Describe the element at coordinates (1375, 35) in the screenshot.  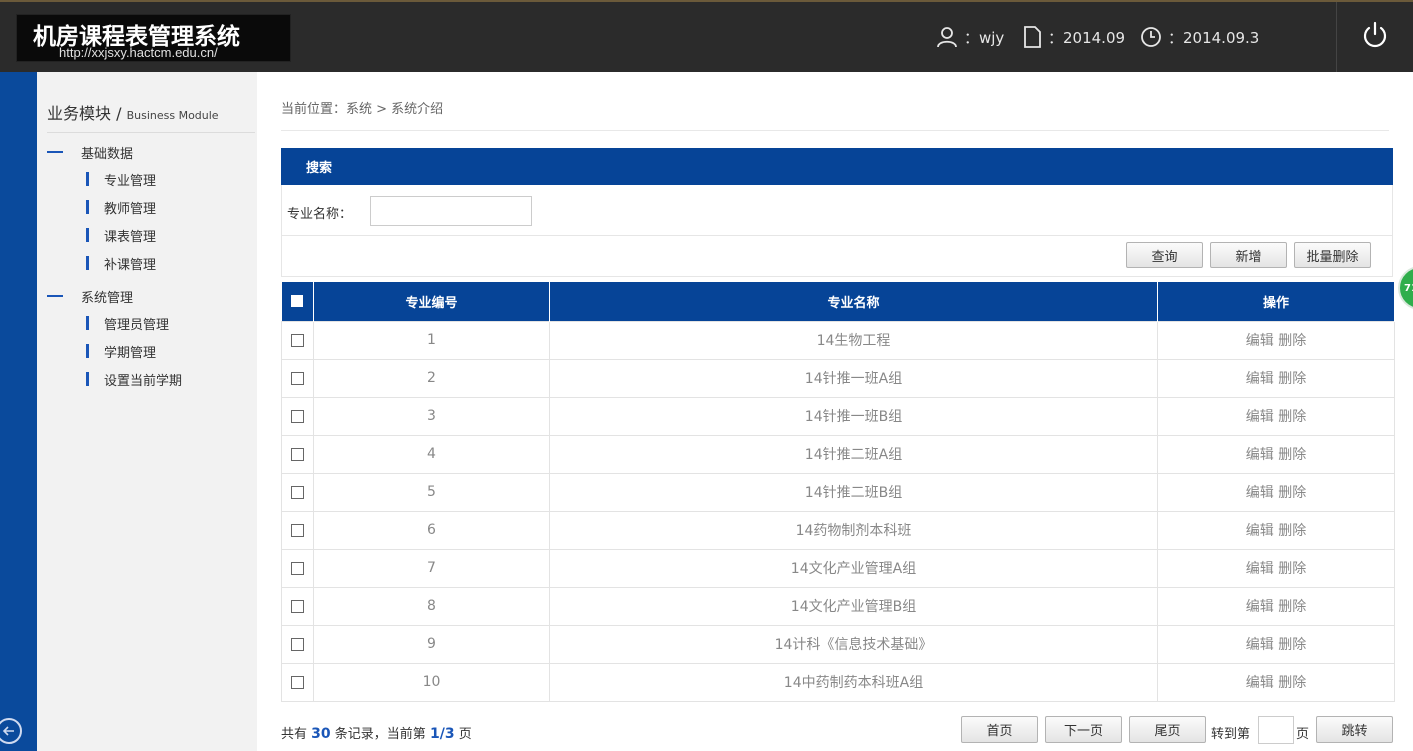
I see `power-button` at that location.